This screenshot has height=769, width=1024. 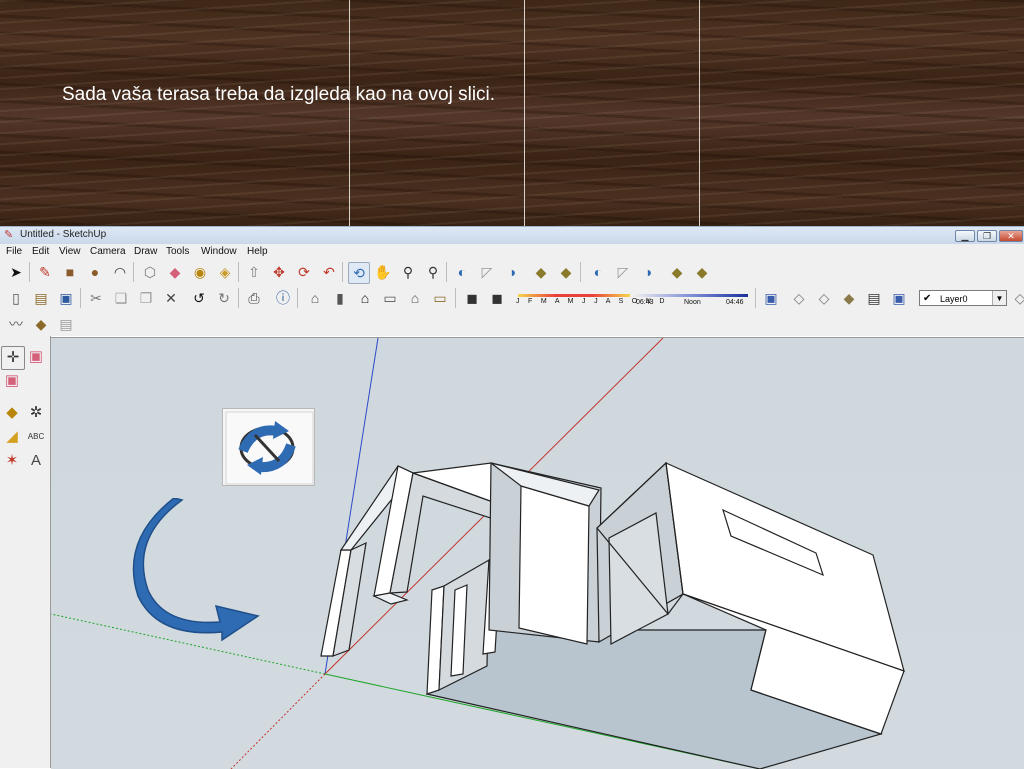 I want to click on right-view-icon: ▭, so click(x=390, y=298).